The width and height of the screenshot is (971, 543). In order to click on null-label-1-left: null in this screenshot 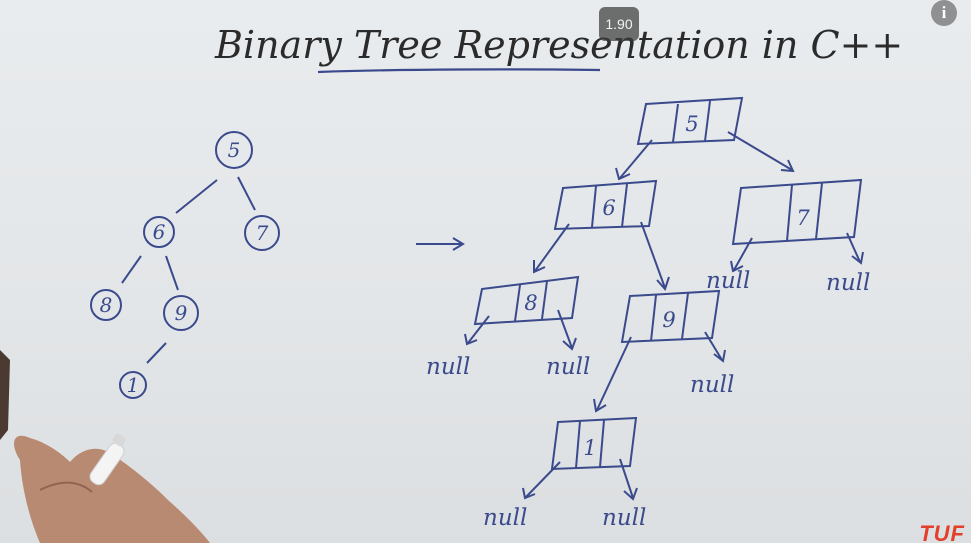, I will do `click(505, 518)`.